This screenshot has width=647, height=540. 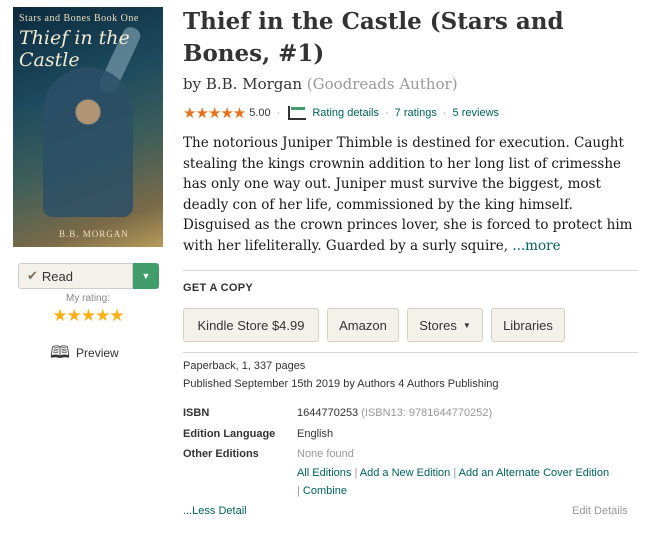 I want to click on ratings-count-link: 7 ratings, so click(x=416, y=113).